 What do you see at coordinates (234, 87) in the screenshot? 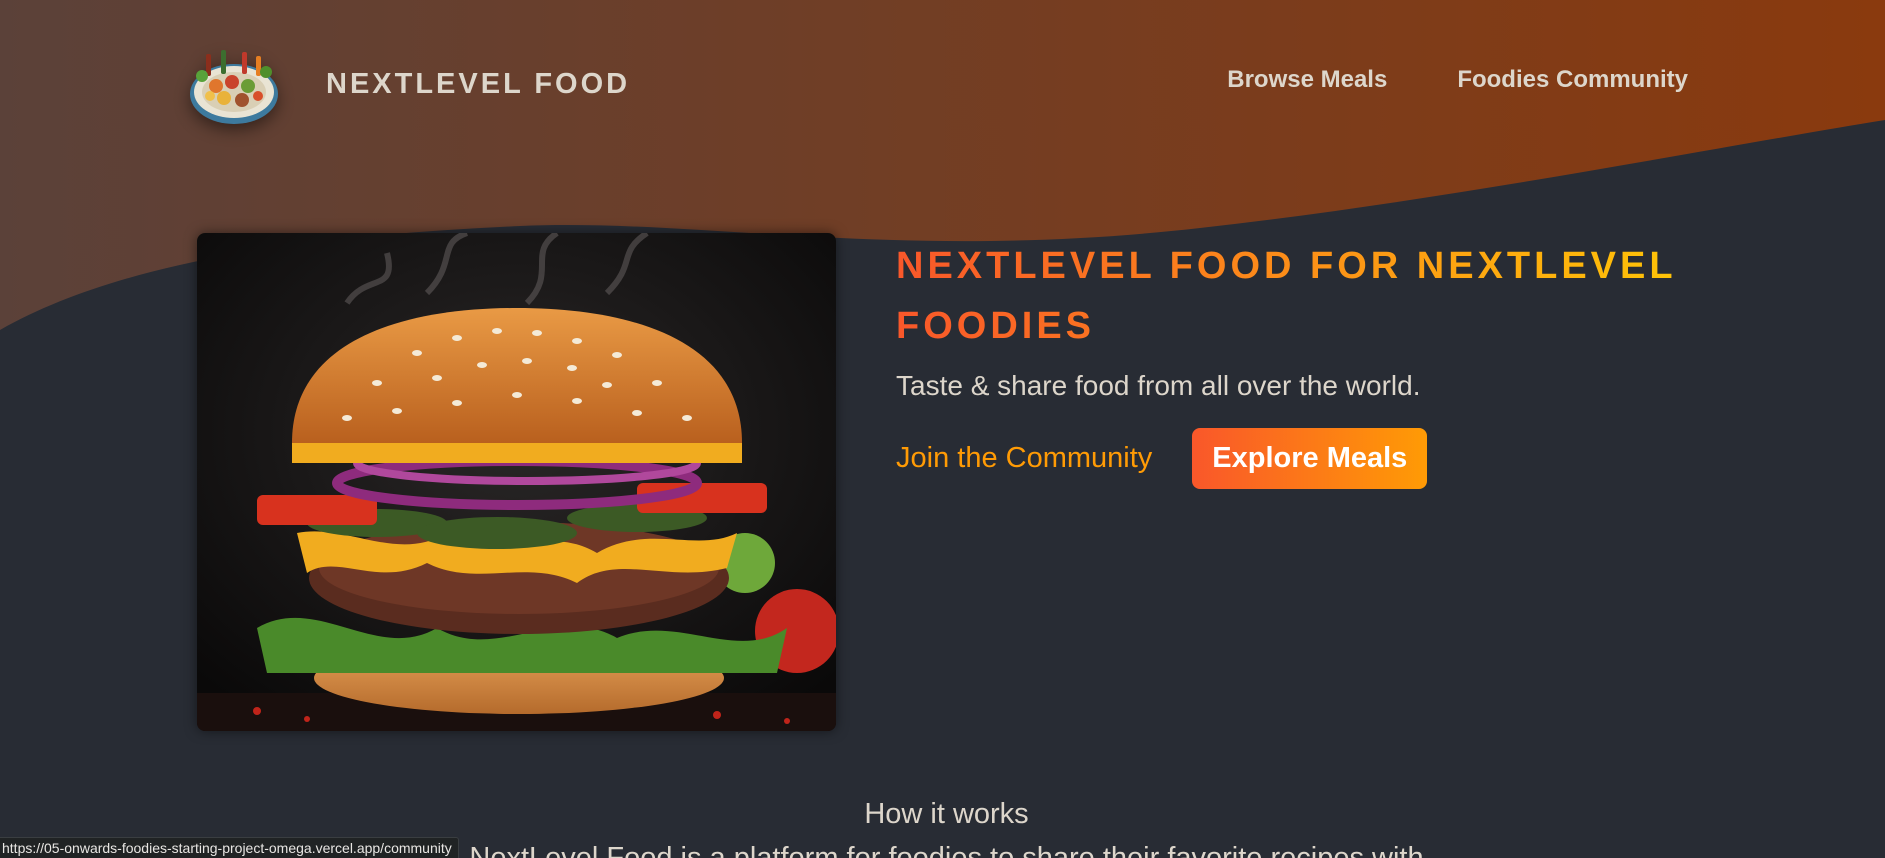
I see `food-plate-icon` at bounding box center [234, 87].